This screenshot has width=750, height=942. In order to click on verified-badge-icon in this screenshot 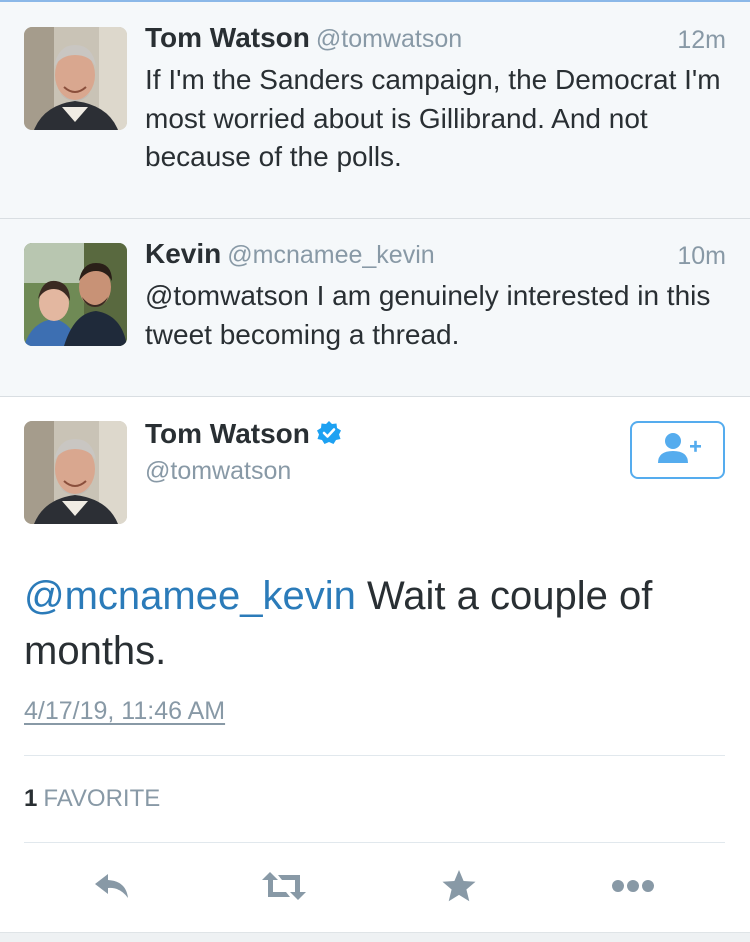, I will do `click(329, 436)`.